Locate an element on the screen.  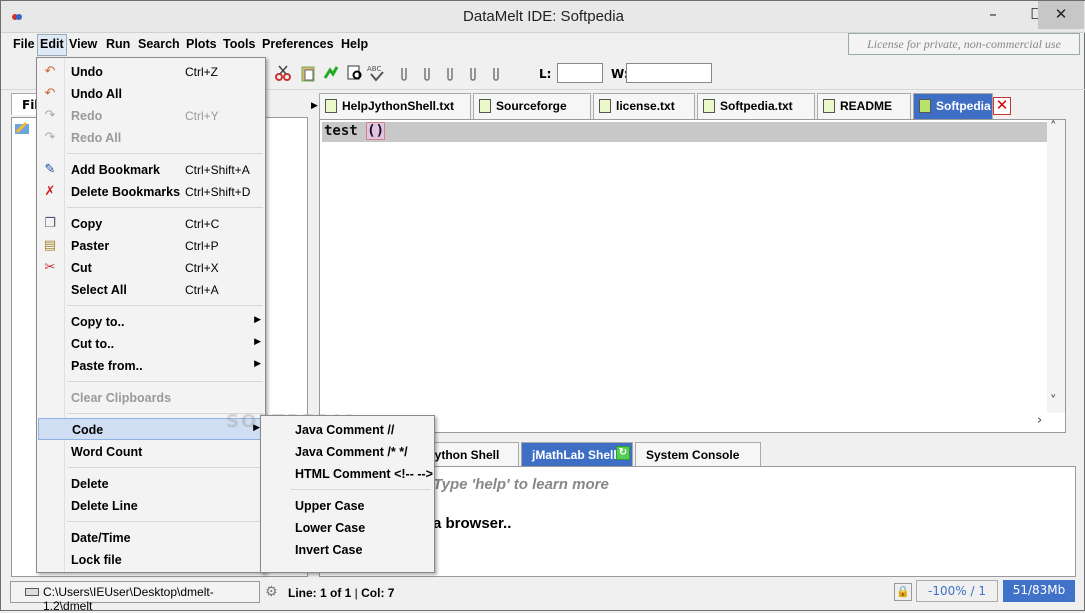
paren-close: ) is located at coordinates (380, 131).